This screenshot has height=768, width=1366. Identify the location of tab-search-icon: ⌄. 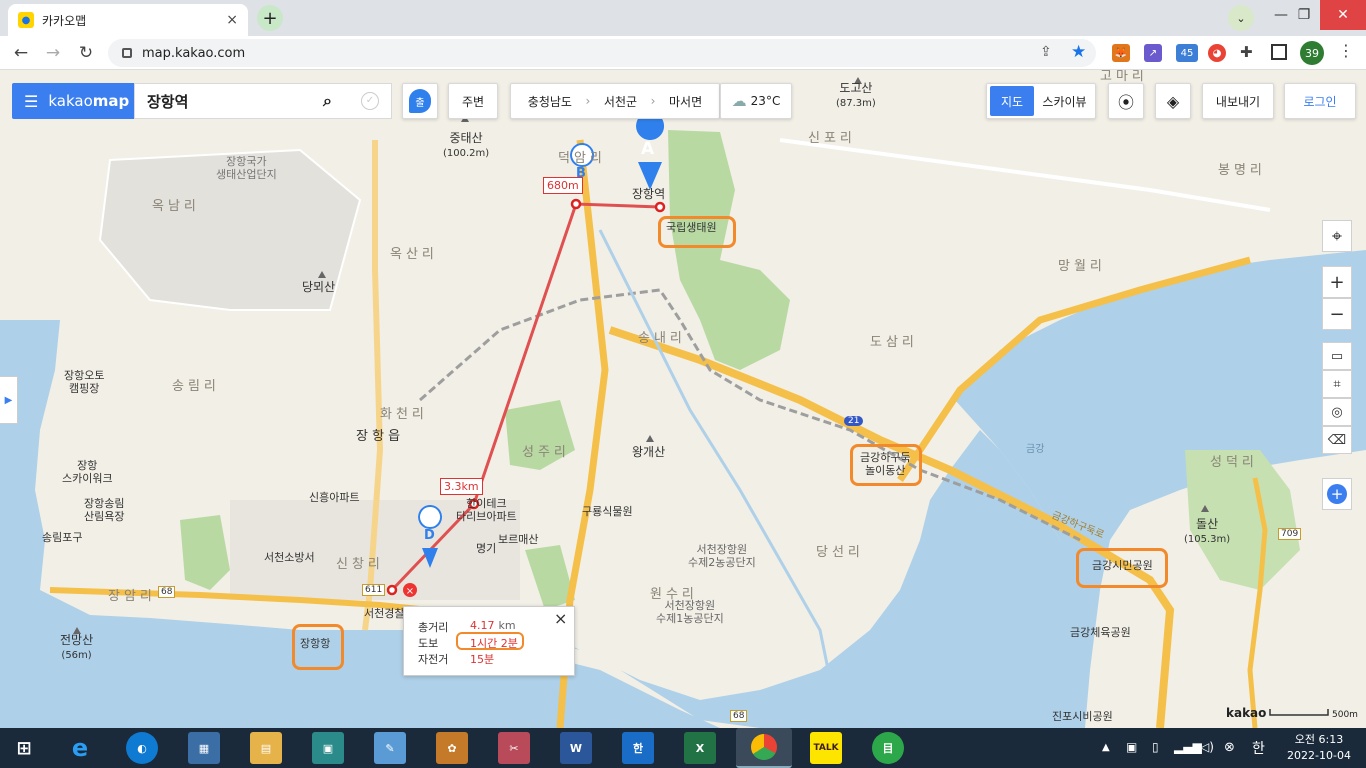
(1241, 18).